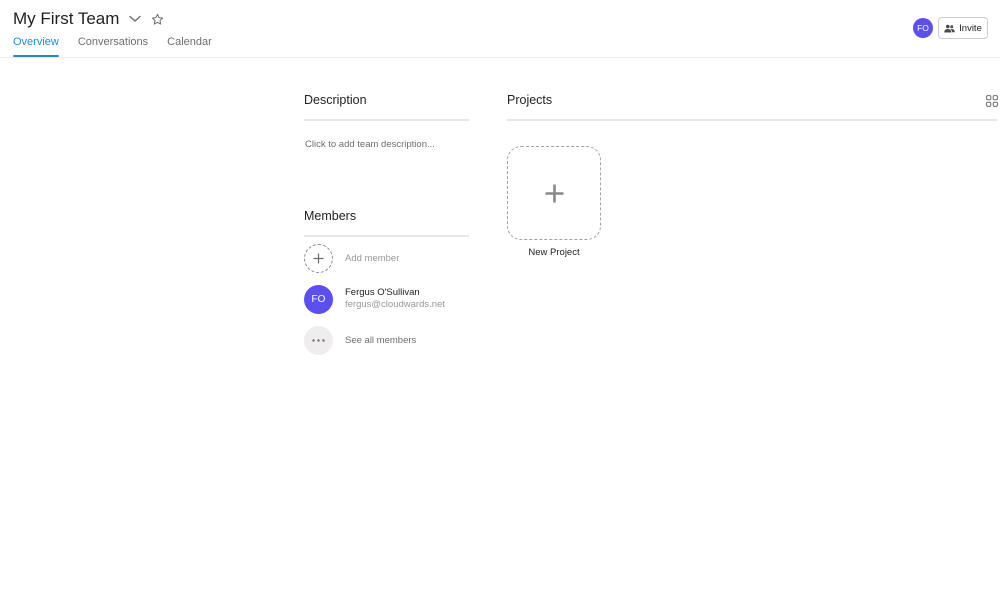  What do you see at coordinates (189, 47) in the screenshot?
I see `tab-calendar: Calendar` at bounding box center [189, 47].